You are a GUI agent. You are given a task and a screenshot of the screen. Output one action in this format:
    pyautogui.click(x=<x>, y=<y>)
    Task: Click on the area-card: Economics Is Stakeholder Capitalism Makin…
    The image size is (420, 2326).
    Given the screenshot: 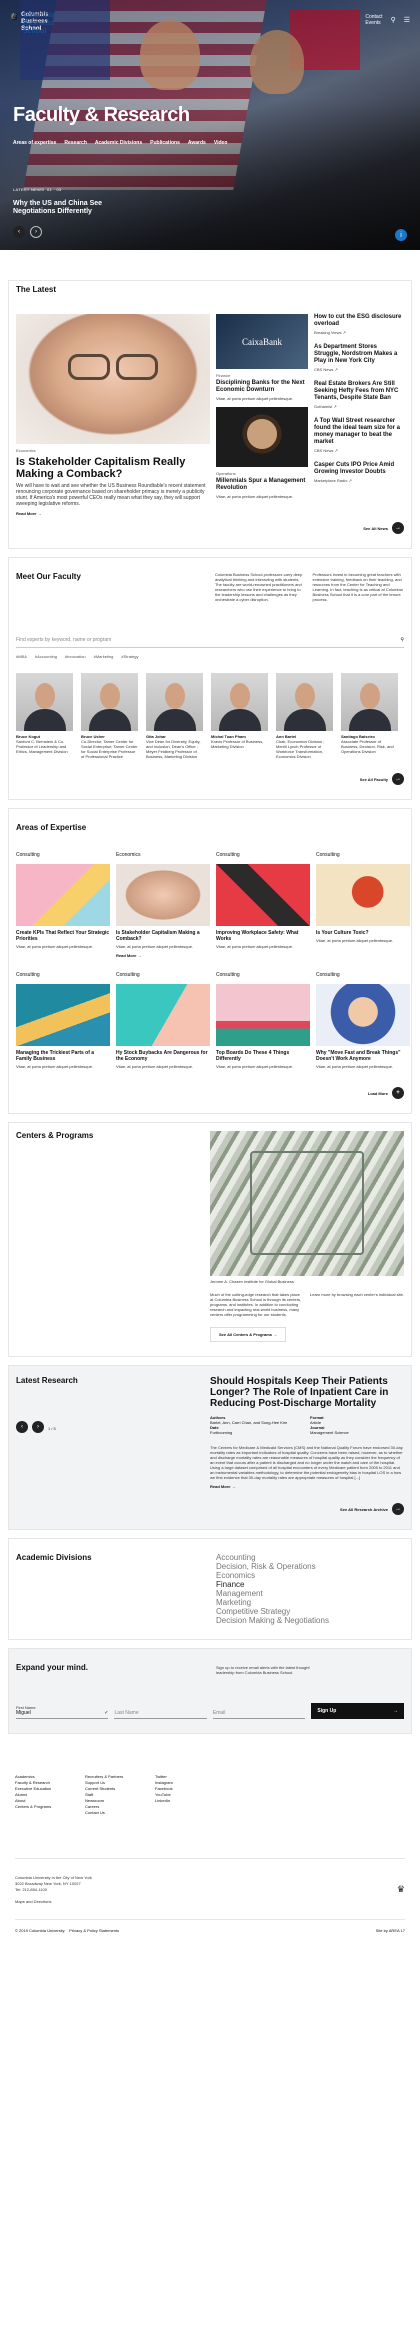 What is the action you would take?
    pyautogui.click(x=163, y=905)
    